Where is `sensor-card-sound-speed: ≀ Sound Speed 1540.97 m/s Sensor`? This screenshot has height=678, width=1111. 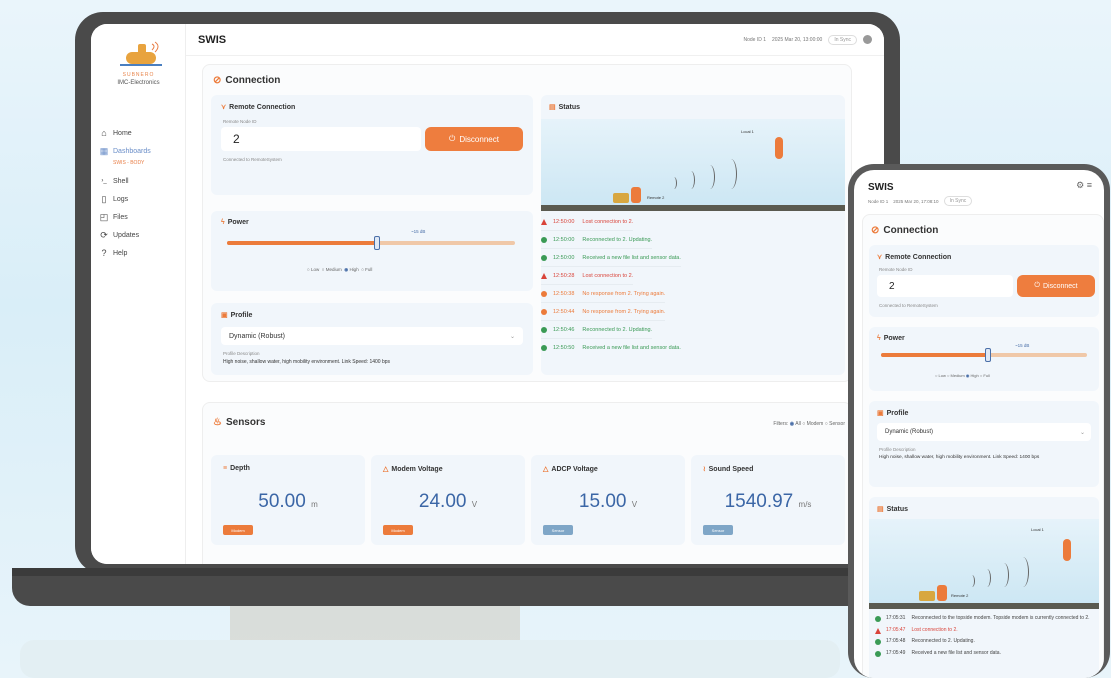 sensor-card-sound-speed: ≀ Sound Speed 1540.97 m/s Sensor is located at coordinates (768, 500).